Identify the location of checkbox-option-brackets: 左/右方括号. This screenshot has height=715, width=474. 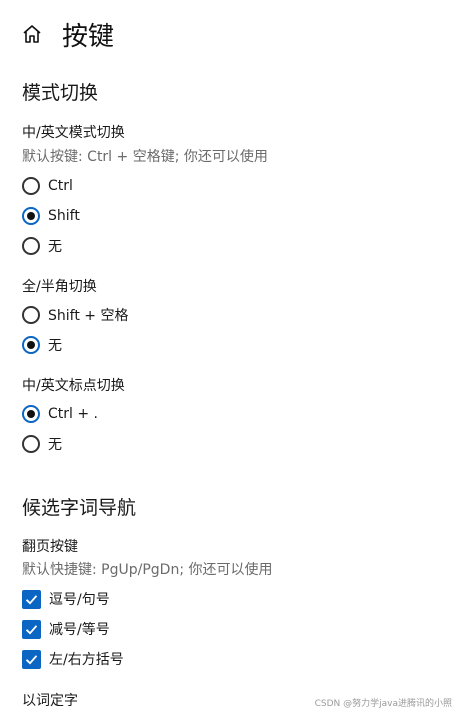
(73, 659).